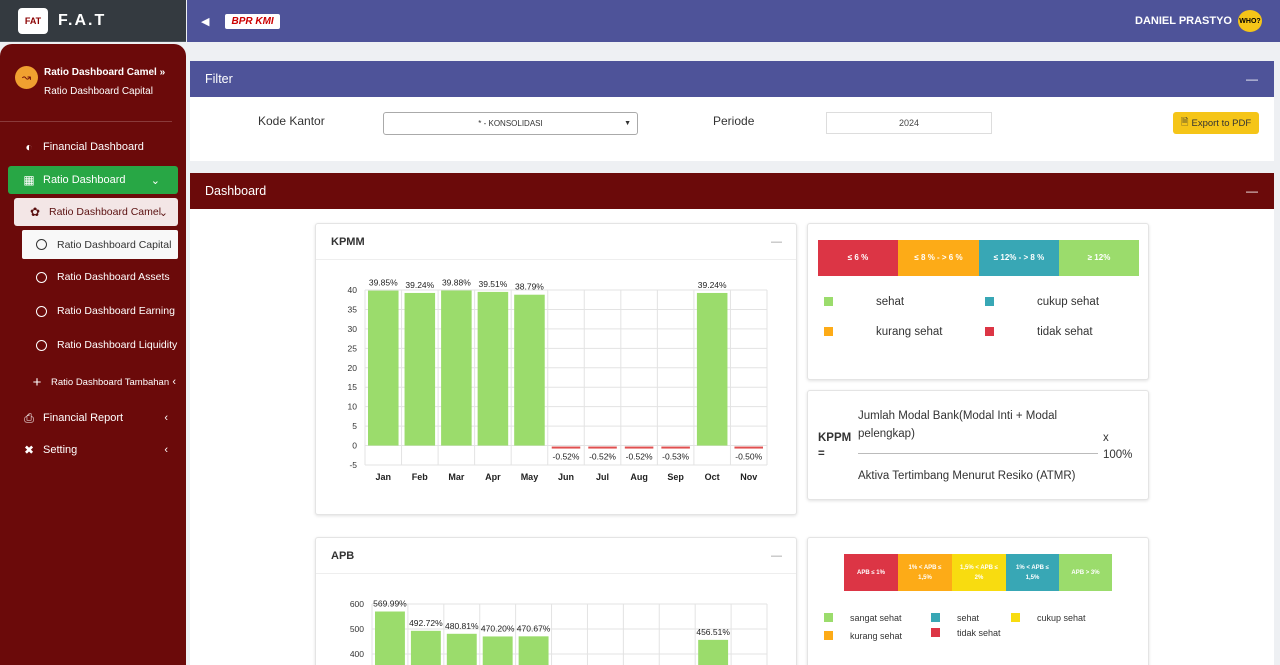 The height and width of the screenshot is (665, 1280). I want to click on data-label: 38.79%, so click(529, 287).